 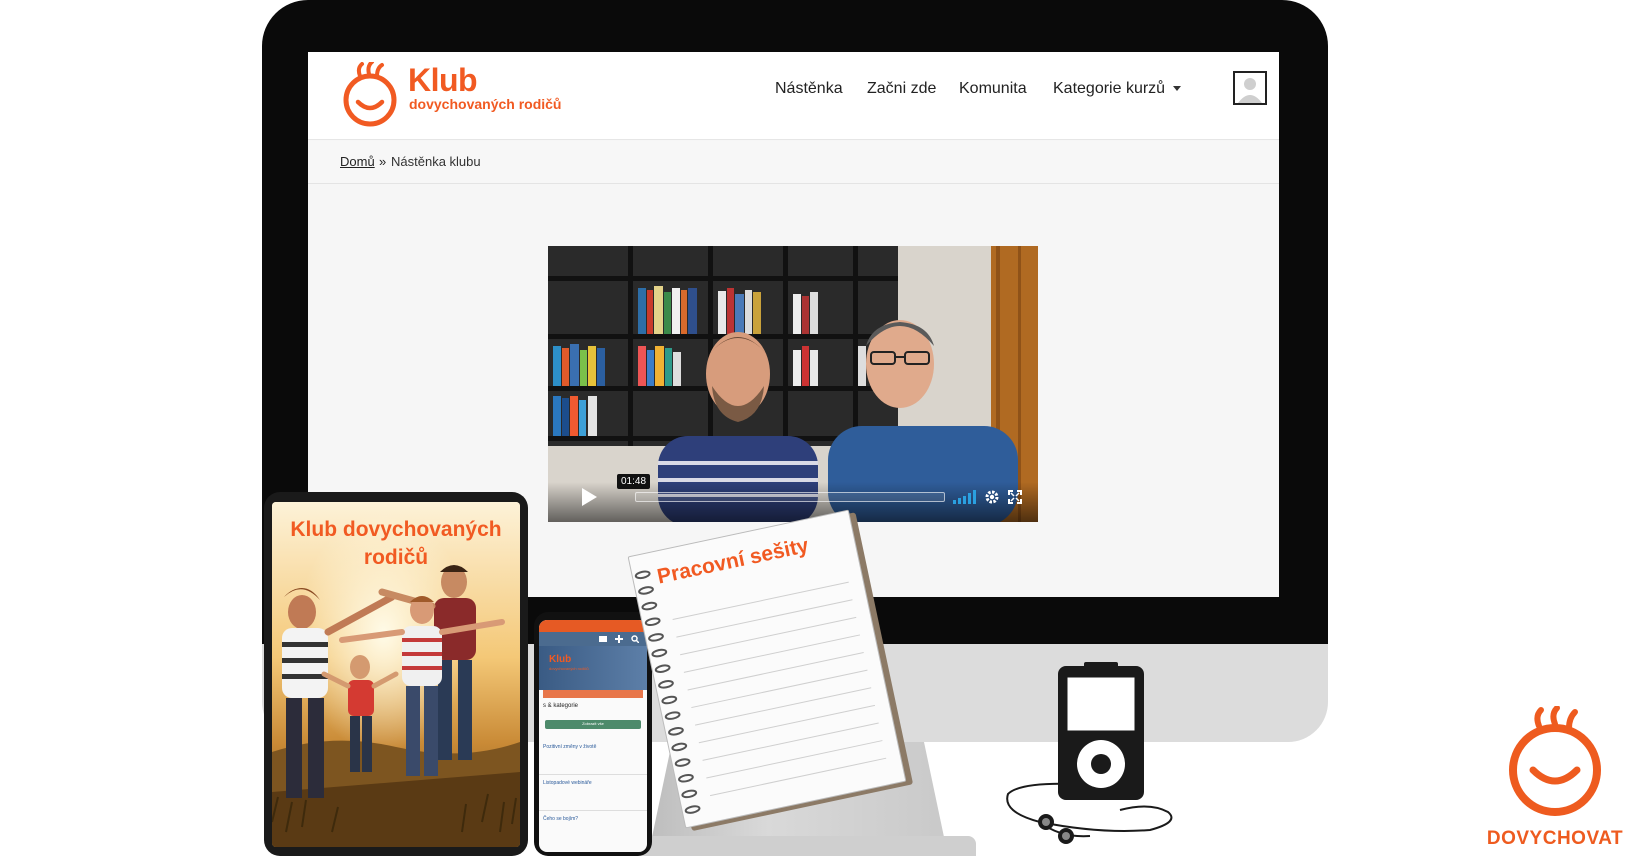 I want to click on list-item: Pozitivní změny v životě, so click(x=593, y=747).